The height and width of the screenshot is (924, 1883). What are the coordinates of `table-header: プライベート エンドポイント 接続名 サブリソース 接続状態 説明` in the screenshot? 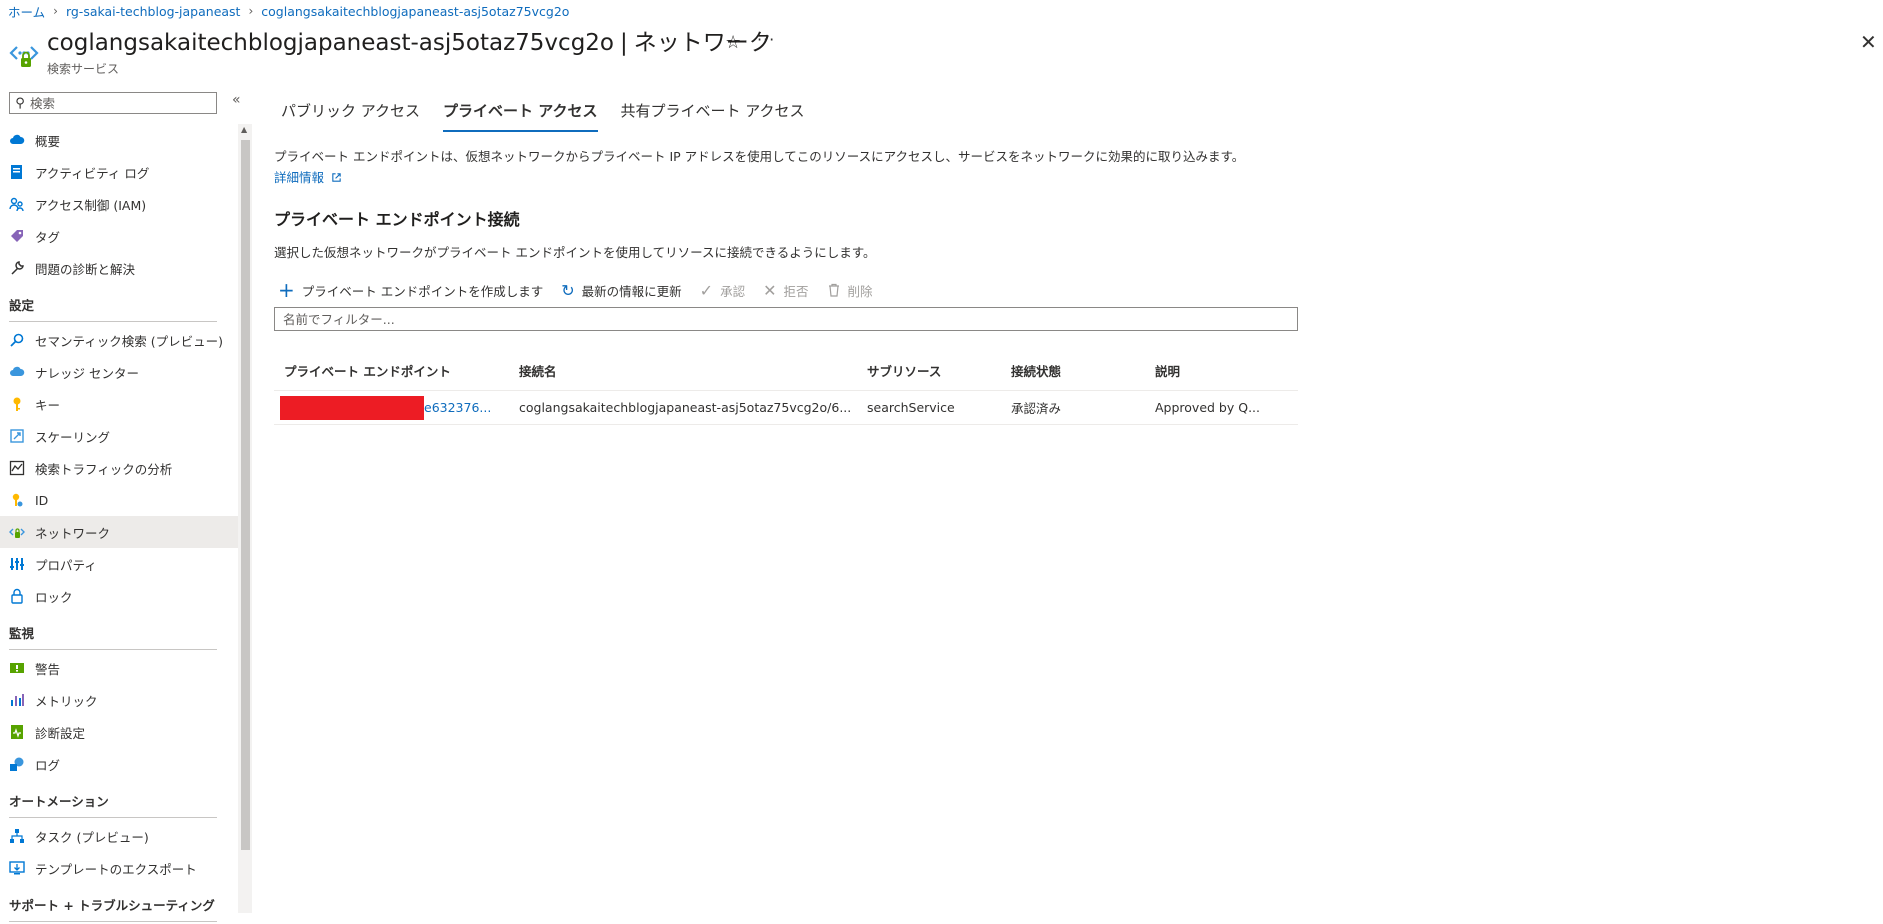 It's located at (786, 370).